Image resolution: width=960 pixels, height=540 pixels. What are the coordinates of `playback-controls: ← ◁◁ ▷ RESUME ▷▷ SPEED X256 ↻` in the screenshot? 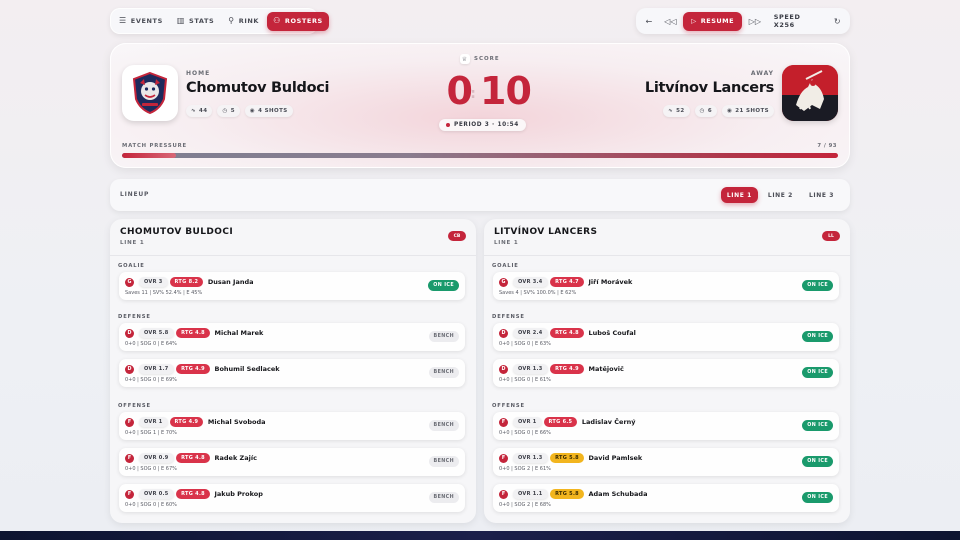 It's located at (743, 21).